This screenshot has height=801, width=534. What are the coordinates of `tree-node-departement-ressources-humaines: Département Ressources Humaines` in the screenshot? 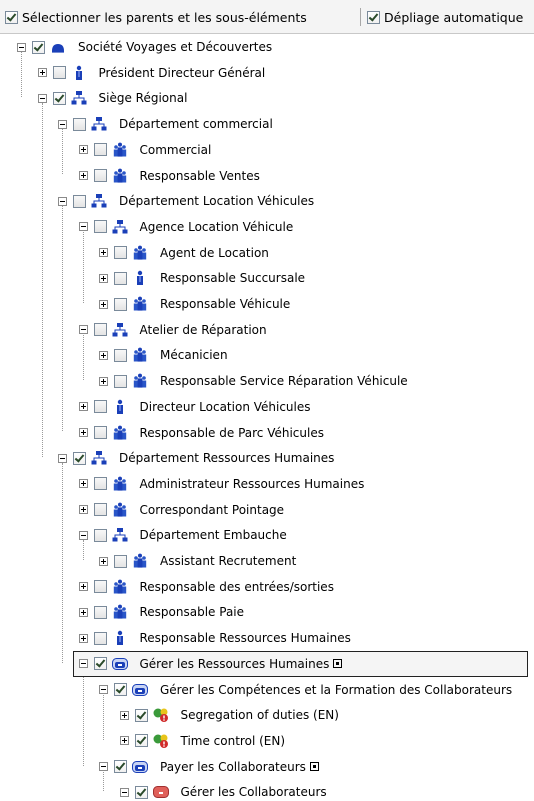 It's located at (167, 458).